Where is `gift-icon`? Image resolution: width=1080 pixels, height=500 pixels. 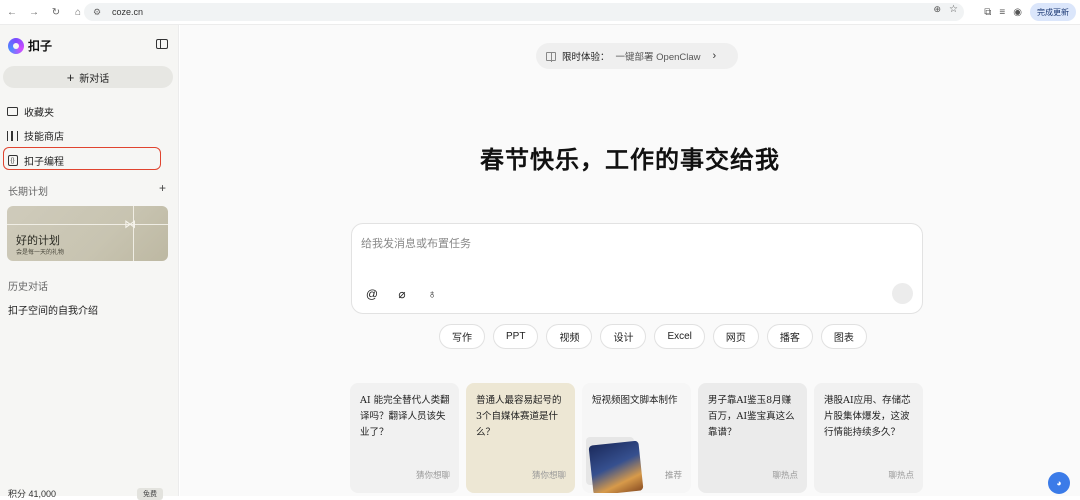
gift-icon is located at coordinates (551, 56).